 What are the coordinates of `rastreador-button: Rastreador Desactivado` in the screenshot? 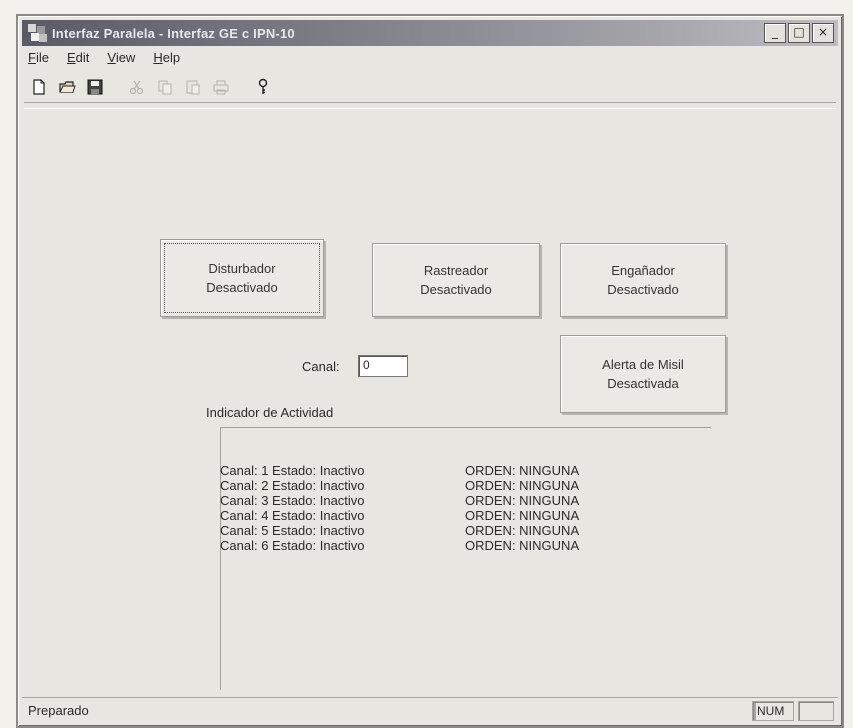 It's located at (456, 280).